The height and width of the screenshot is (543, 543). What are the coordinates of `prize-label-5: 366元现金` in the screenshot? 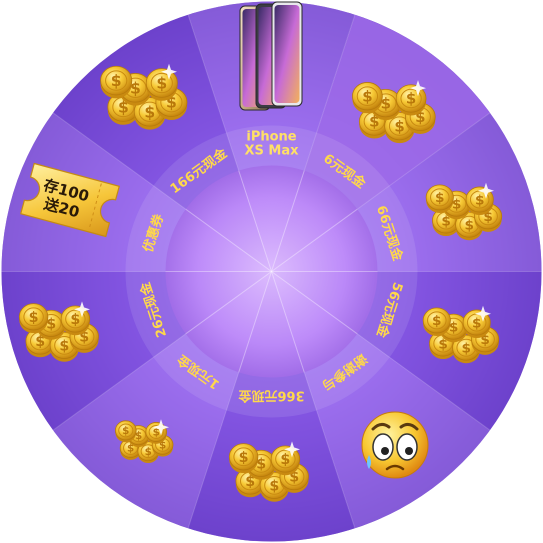 It's located at (270, 396).